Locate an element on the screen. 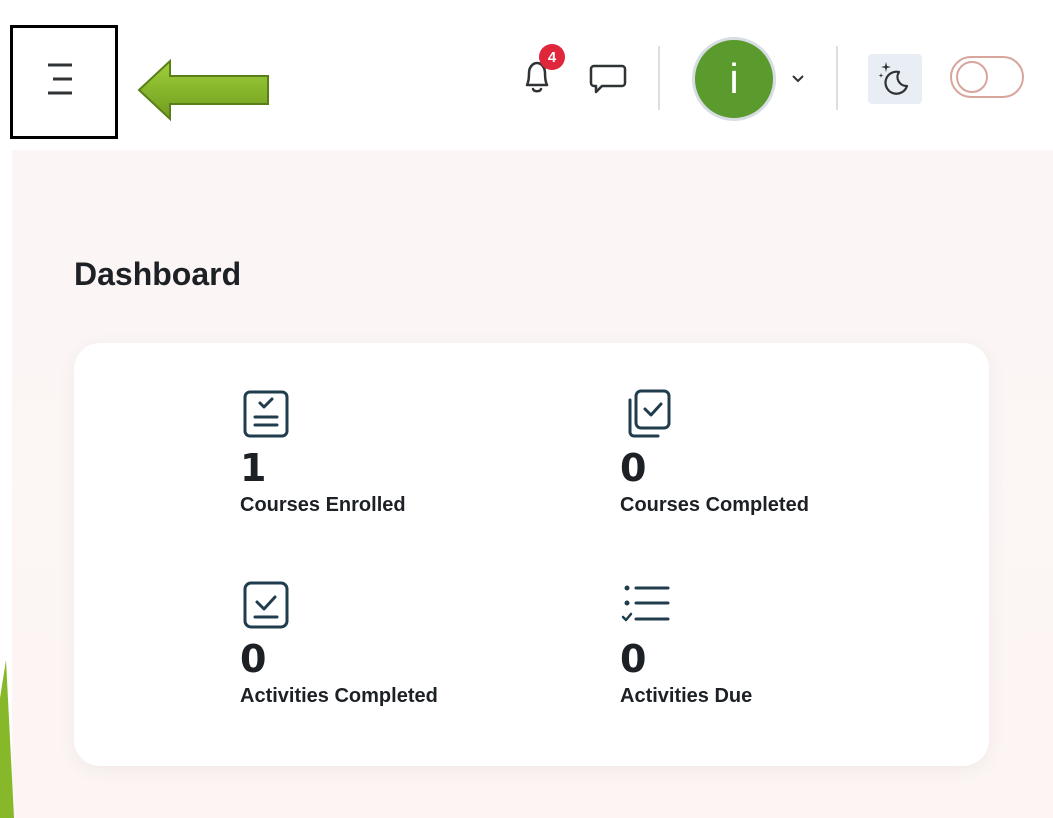  hamburger-menu-button is located at coordinates (64, 82).